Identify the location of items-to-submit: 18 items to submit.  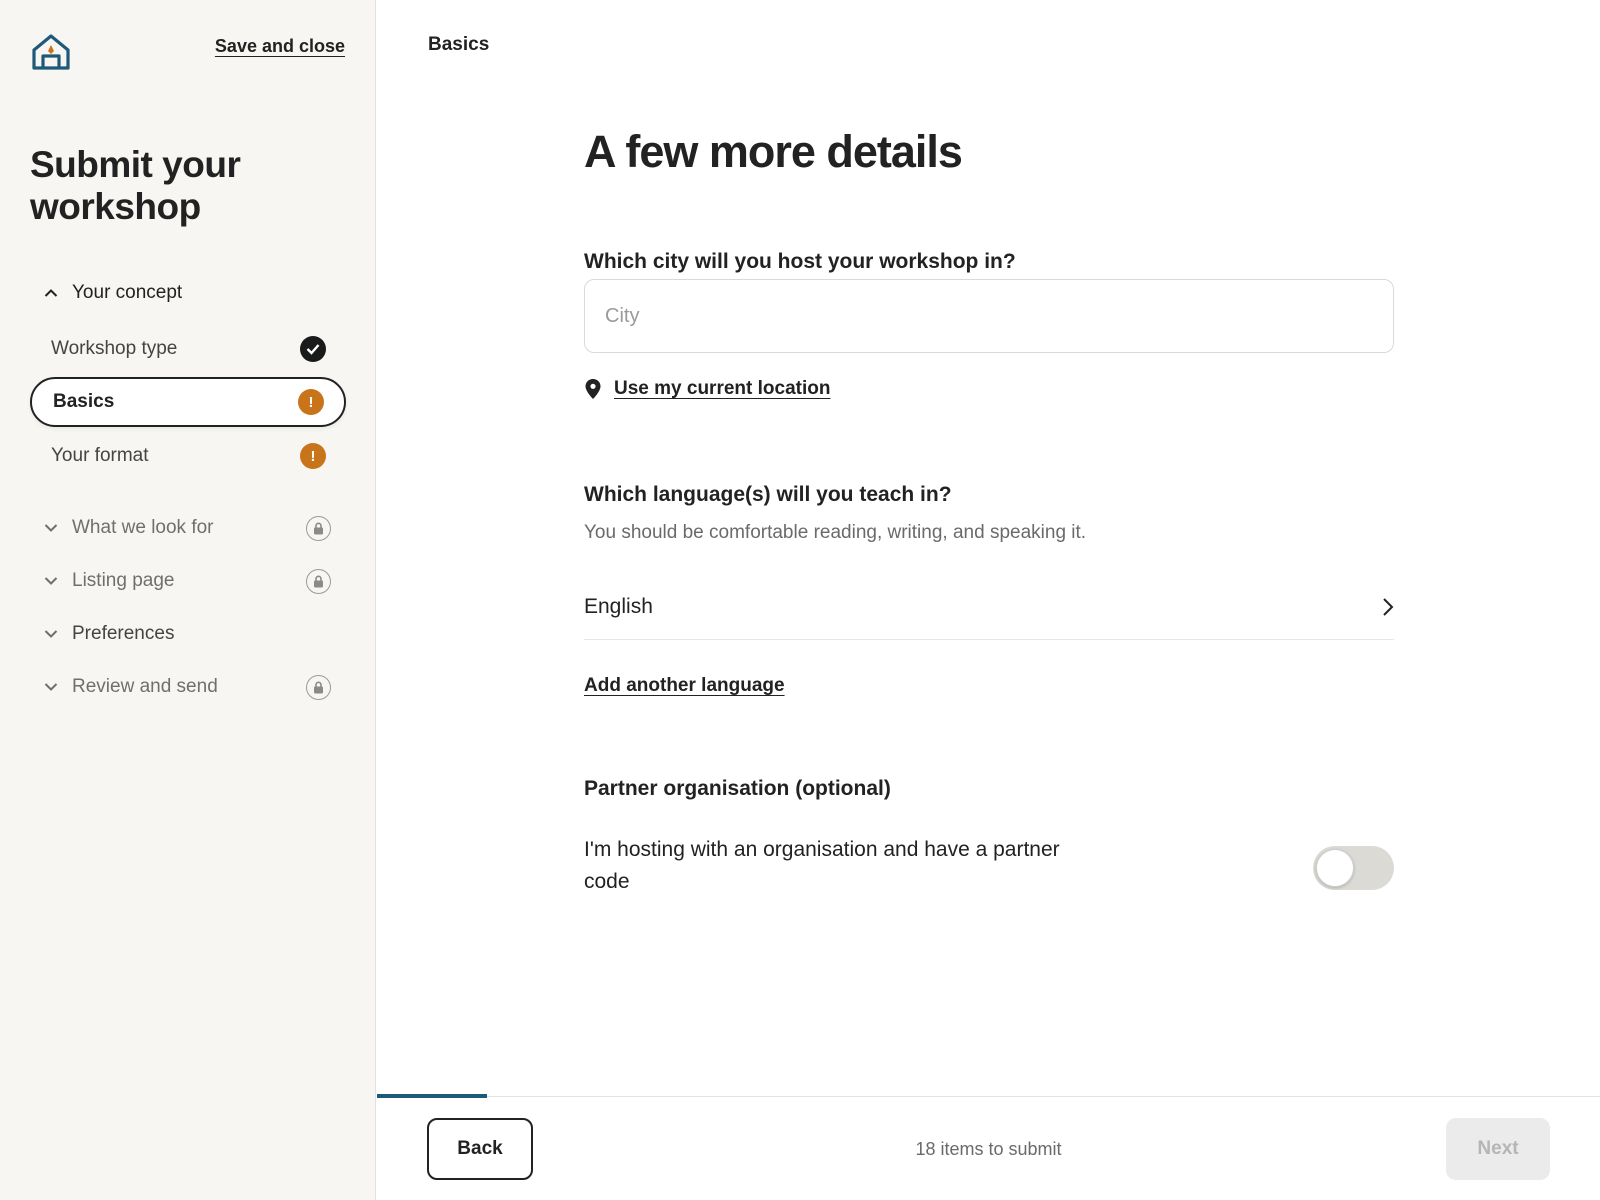
(988, 1149).